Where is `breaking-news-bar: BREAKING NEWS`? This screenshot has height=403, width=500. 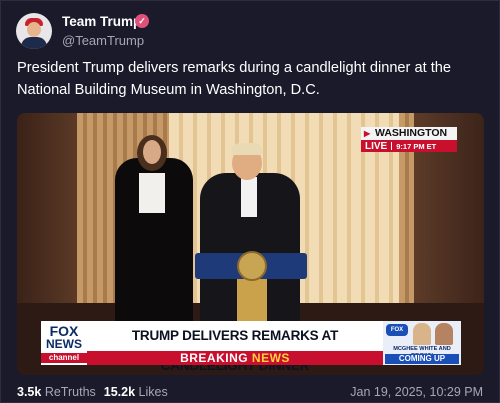
breaking-news-bar: BREAKING NEWS is located at coordinates (235, 358).